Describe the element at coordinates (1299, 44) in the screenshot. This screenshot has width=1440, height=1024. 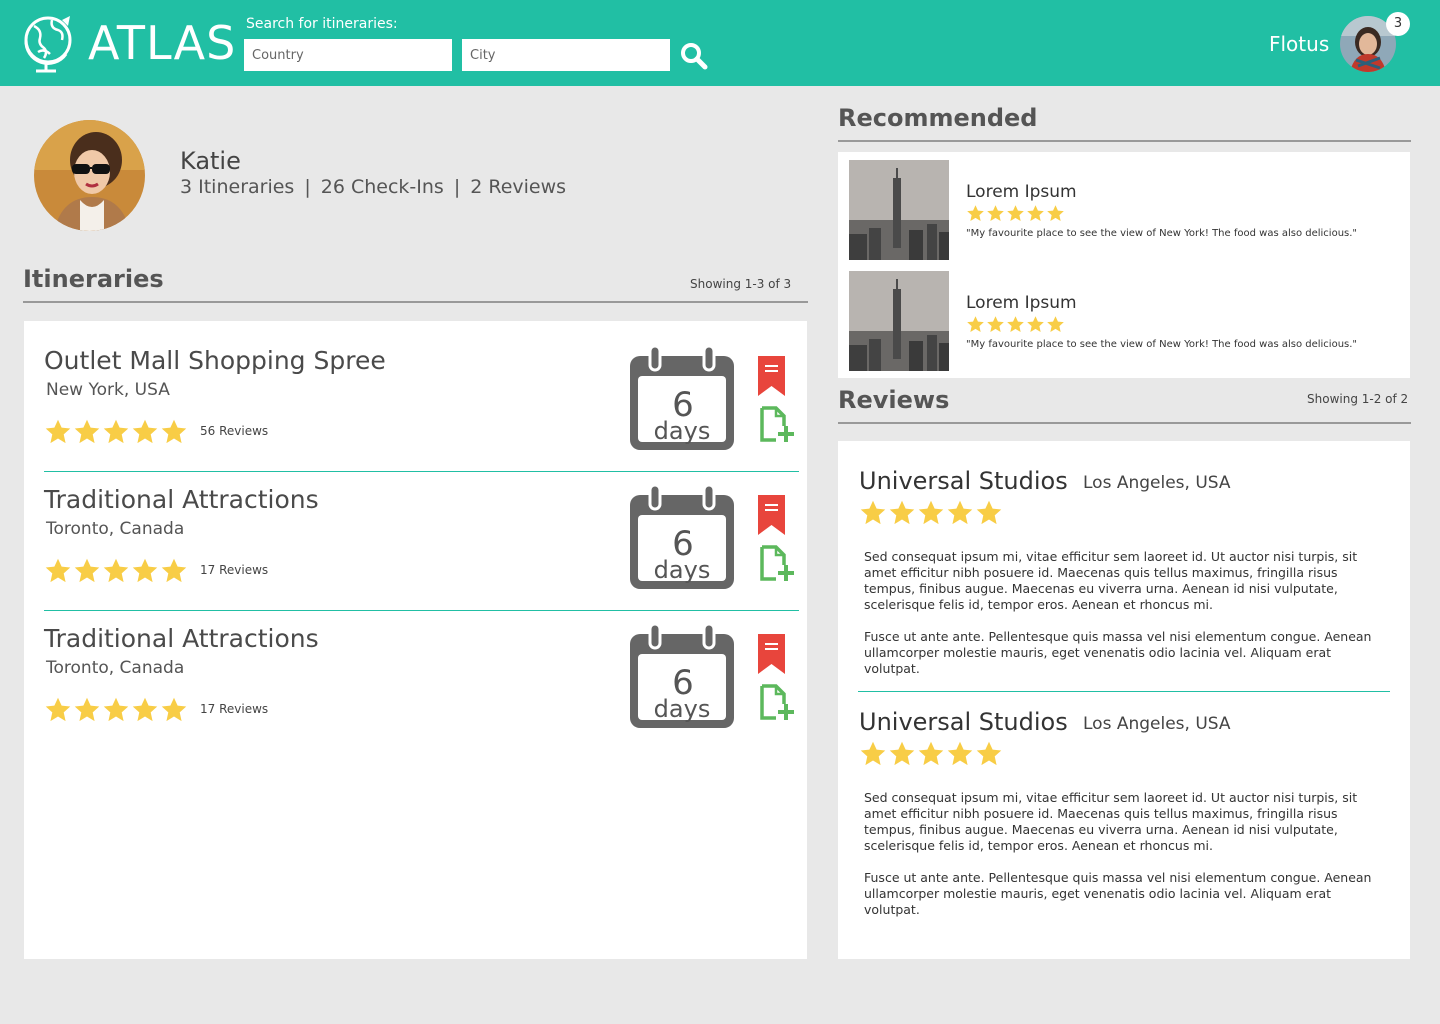
I see `user-name: Flotus` at that location.